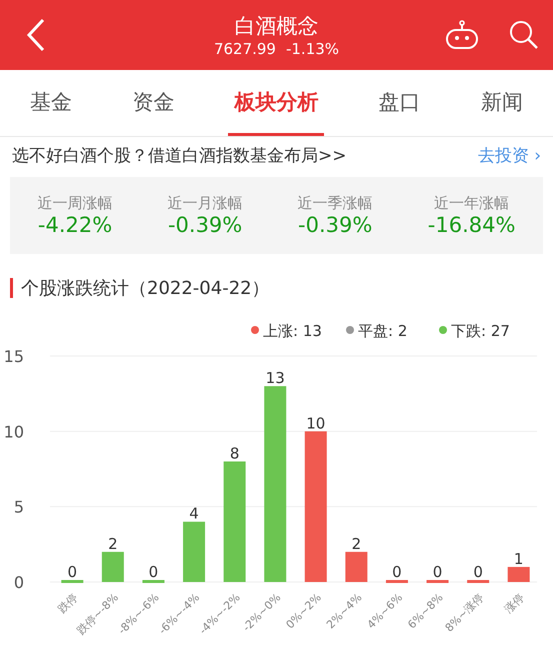 Image resolution: width=553 pixels, height=662 pixels. Describe the element at coordinates (235, 453) in the screenshot. I see `bar-value-label: 8` at that location.